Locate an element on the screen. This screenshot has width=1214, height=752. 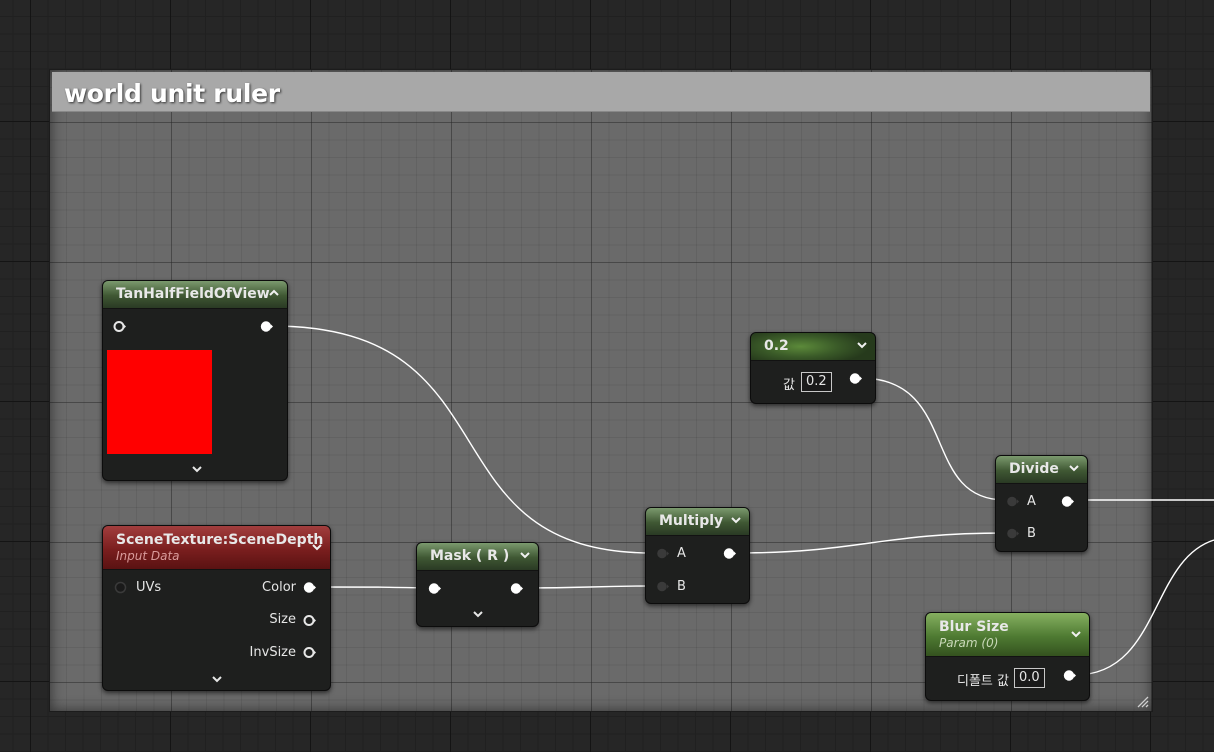
node-header: TanHalfFieldOfView is located at coordinates (195, 295).